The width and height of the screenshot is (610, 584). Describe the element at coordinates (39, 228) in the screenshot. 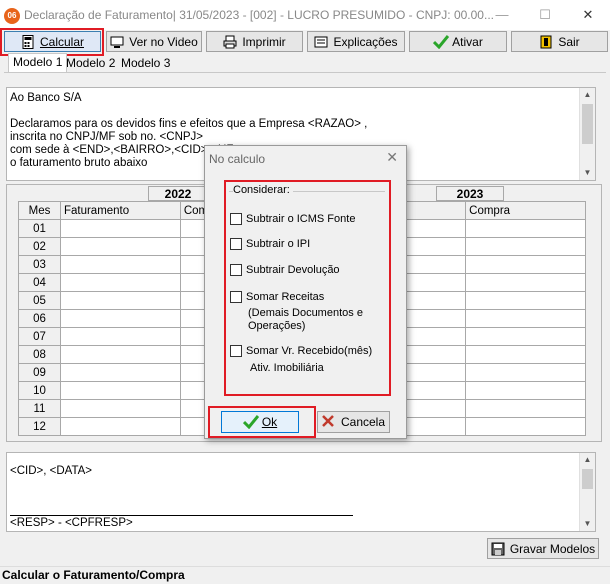

I see `month-cell: 01` at that location.